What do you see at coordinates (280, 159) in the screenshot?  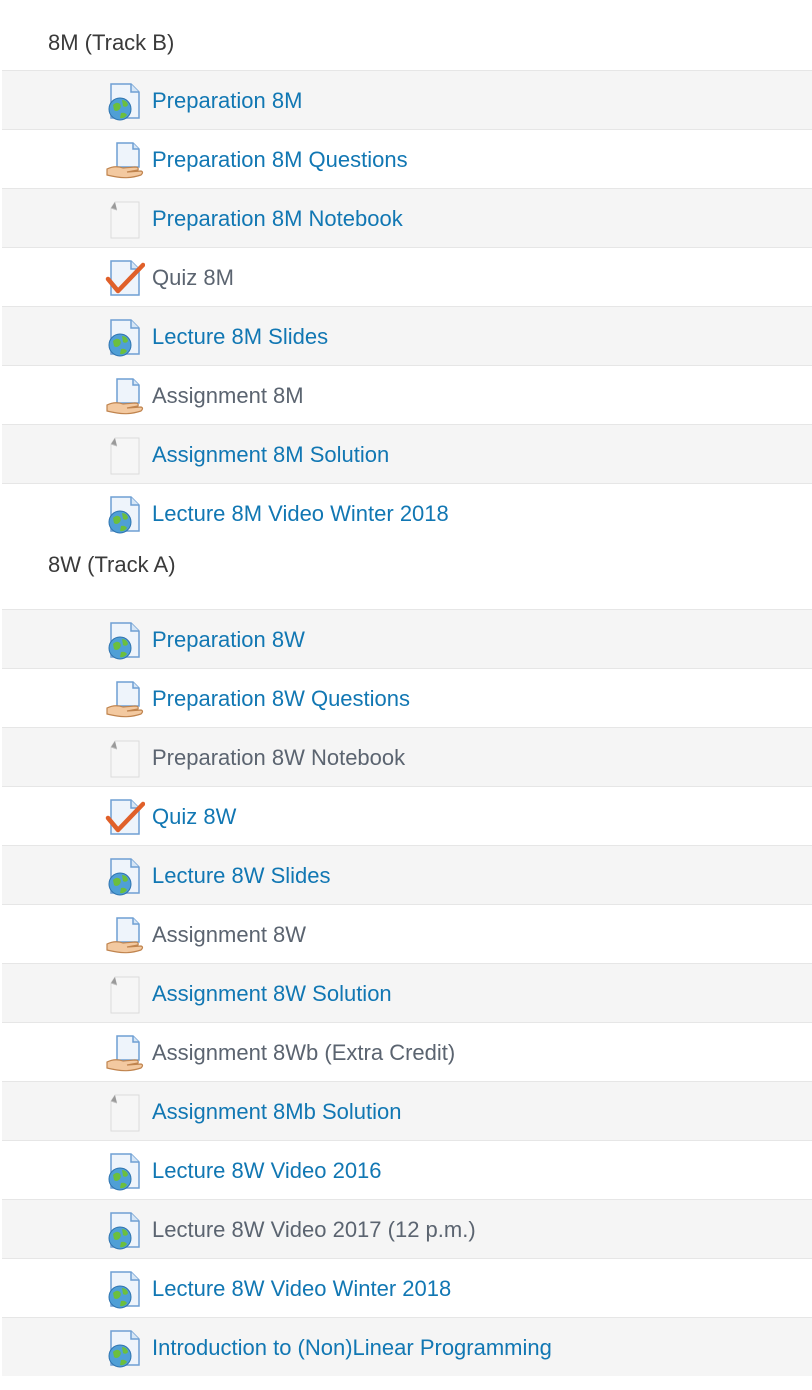 I see `activity-link: Preparation 8M Questions` at bounding box center [280, 159].